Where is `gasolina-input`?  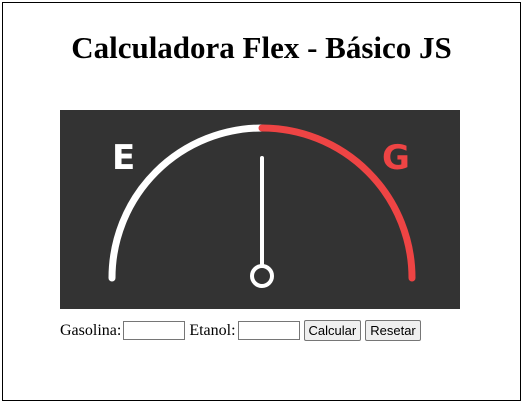 gasolina-input is located at coordinates (154, 330).